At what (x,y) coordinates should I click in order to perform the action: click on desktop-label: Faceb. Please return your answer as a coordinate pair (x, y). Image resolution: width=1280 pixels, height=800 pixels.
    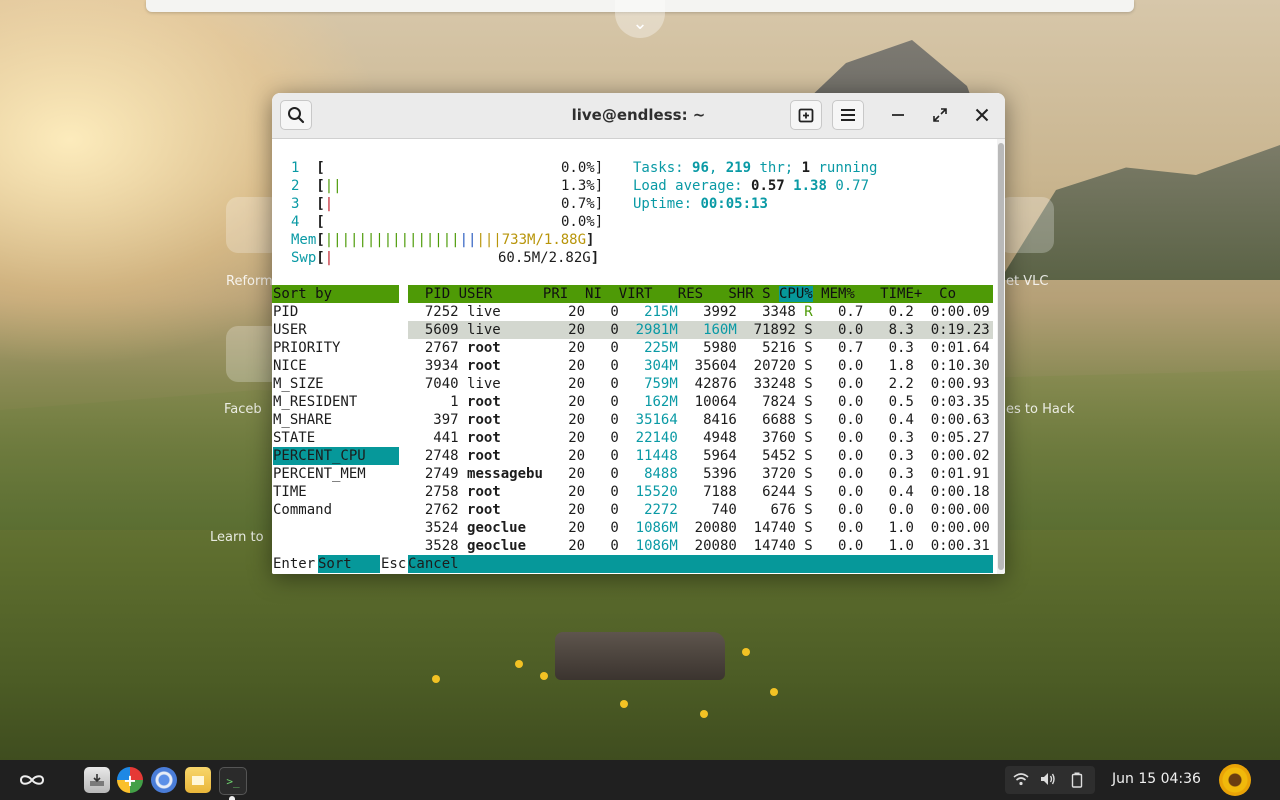
    Looking at the image, I should click on (243, 409).